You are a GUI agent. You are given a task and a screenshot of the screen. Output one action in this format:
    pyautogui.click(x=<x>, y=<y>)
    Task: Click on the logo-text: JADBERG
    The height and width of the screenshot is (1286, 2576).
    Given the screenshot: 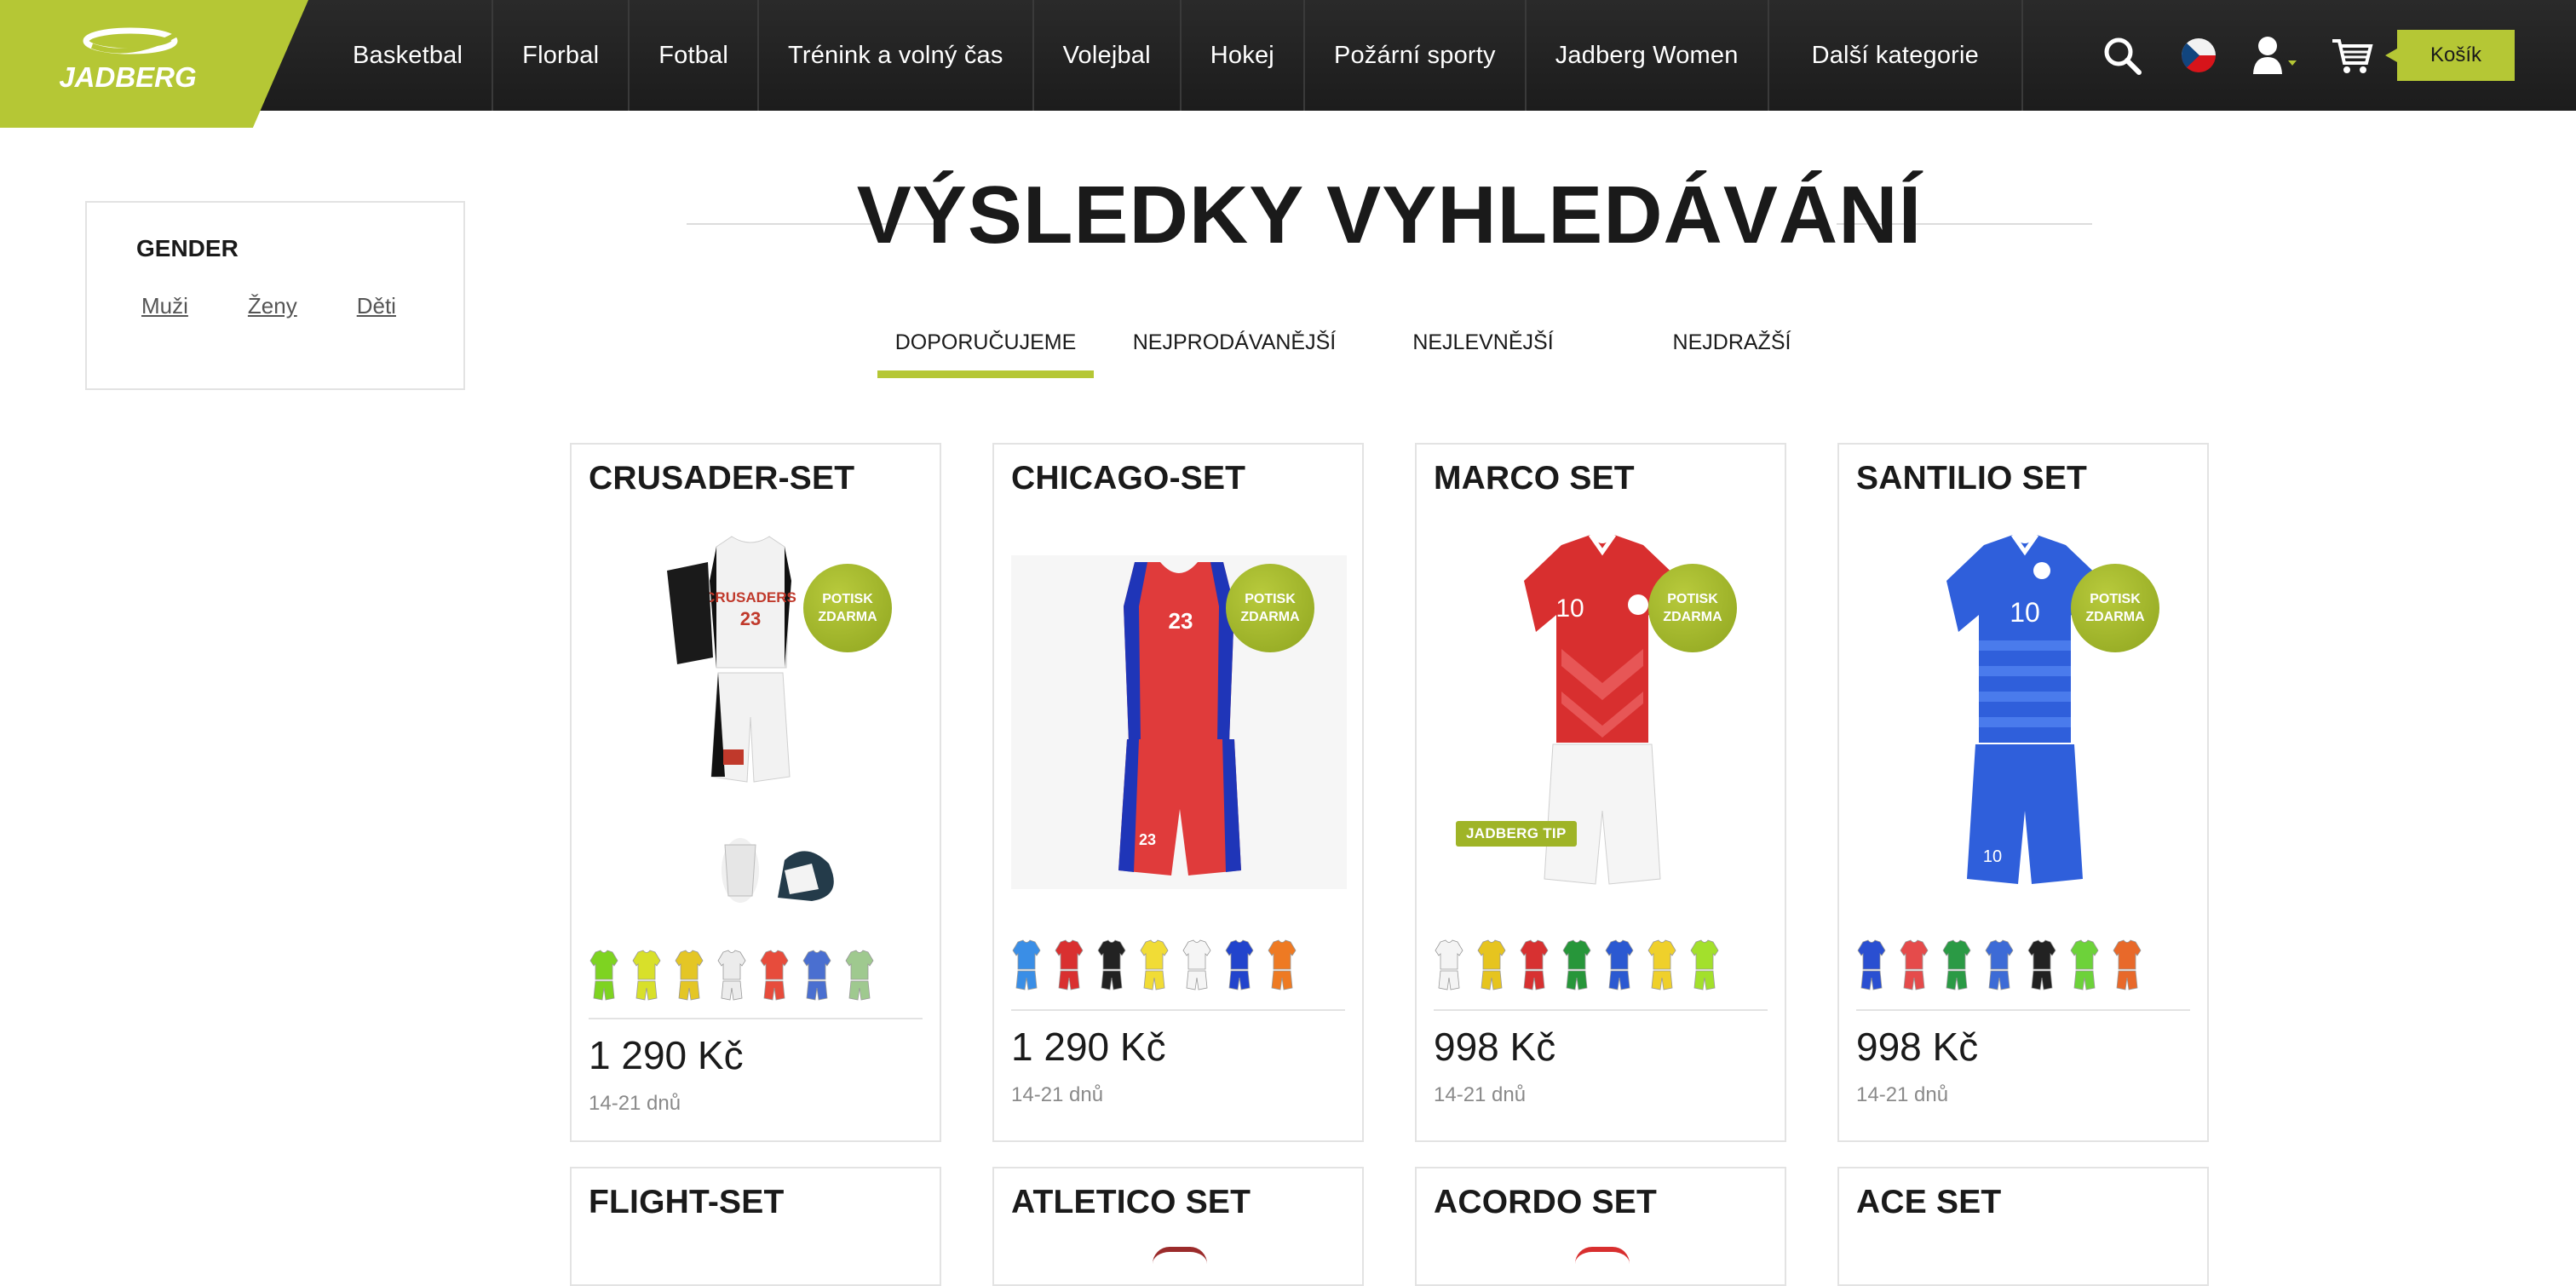 What is the action you would take?
    pyautogui.click(x=128, y=77)
    